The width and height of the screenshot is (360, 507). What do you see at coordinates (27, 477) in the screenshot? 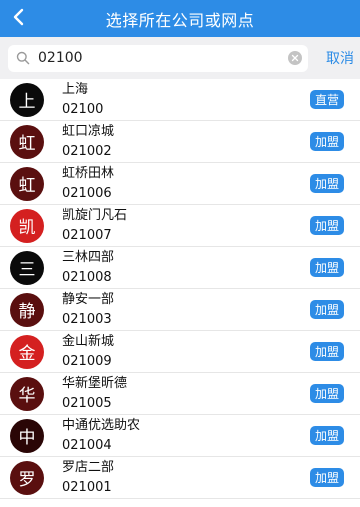
I see `avatar: 罗` at bounding box center [27, 477].